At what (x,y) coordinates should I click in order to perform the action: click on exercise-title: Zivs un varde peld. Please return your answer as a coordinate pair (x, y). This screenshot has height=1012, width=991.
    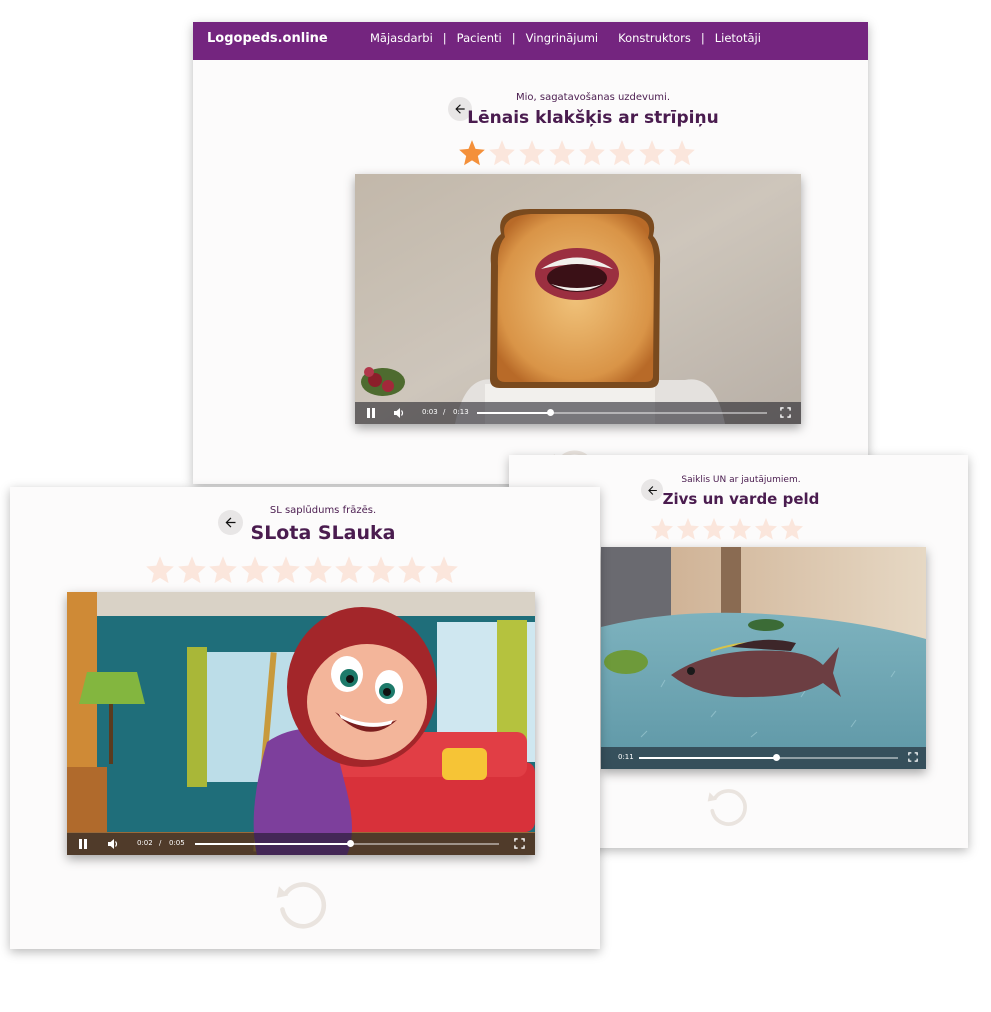
    Looking at the image, I should click on (741, 499).